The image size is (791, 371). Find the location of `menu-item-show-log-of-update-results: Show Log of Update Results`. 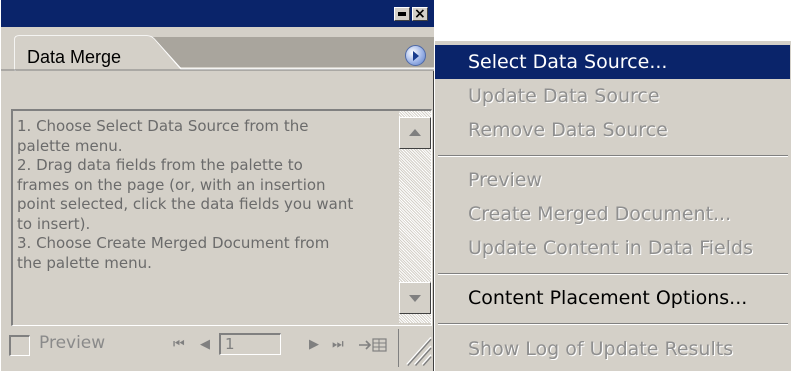

menu-item-show-log-of-update-results: Show Log of Update Results is located at coordinates (612, 349).